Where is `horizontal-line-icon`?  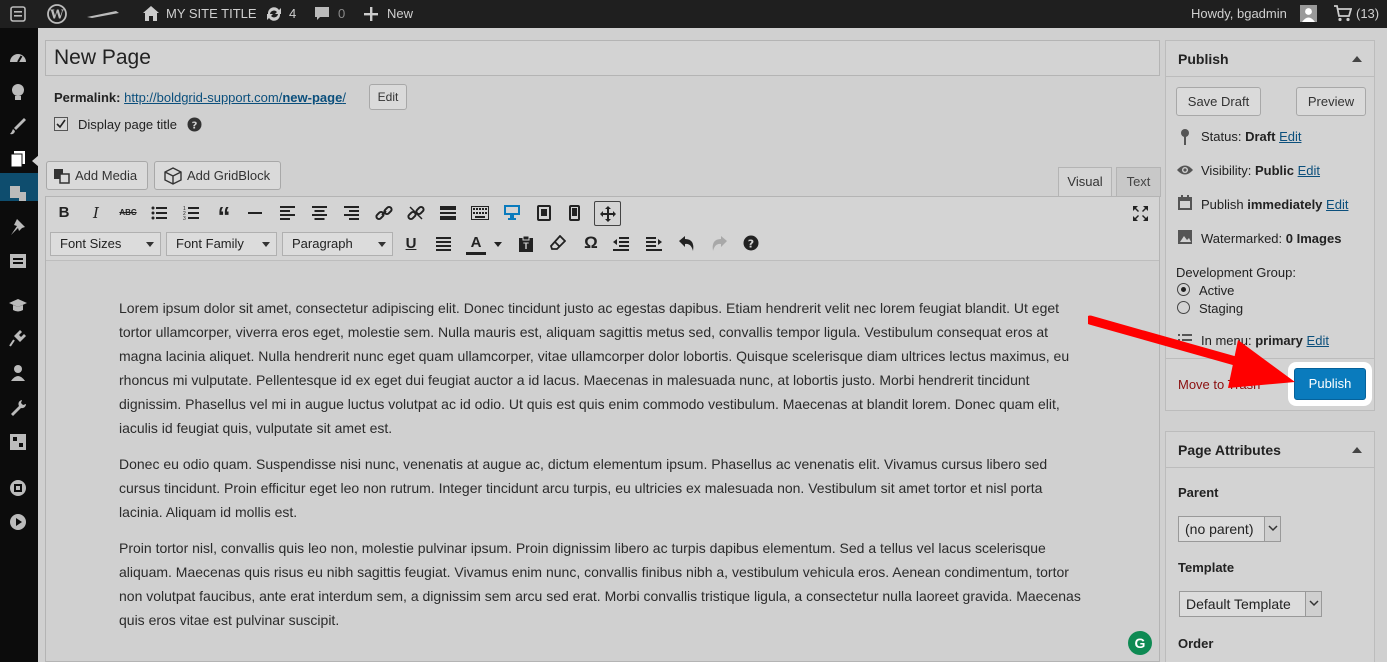
horizontal-line-icon is located at coordinates (255, 213).